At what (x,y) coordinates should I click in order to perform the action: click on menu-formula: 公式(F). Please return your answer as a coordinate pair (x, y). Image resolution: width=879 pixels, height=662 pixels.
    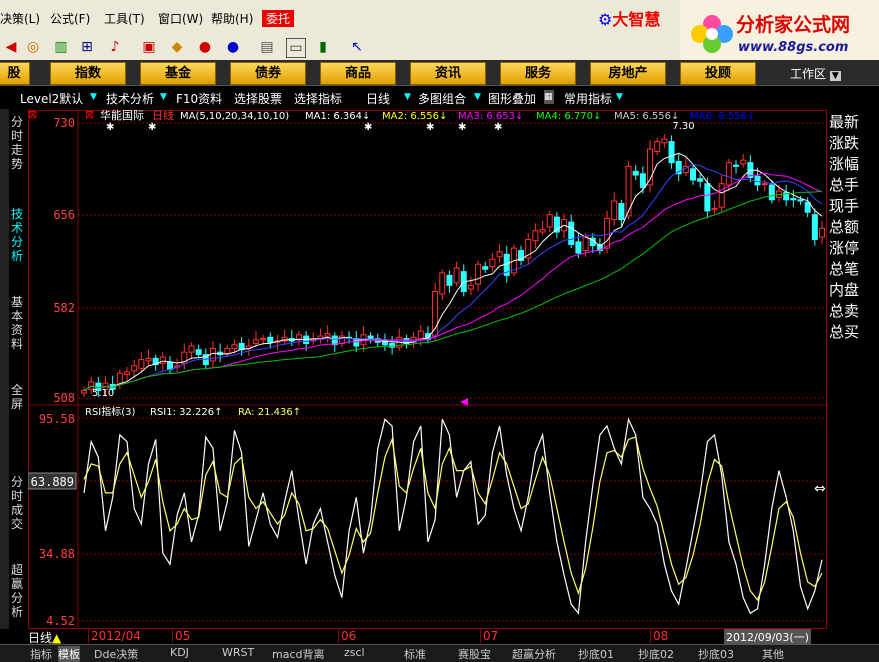
    Looking at the image, I should click on (70, 18).